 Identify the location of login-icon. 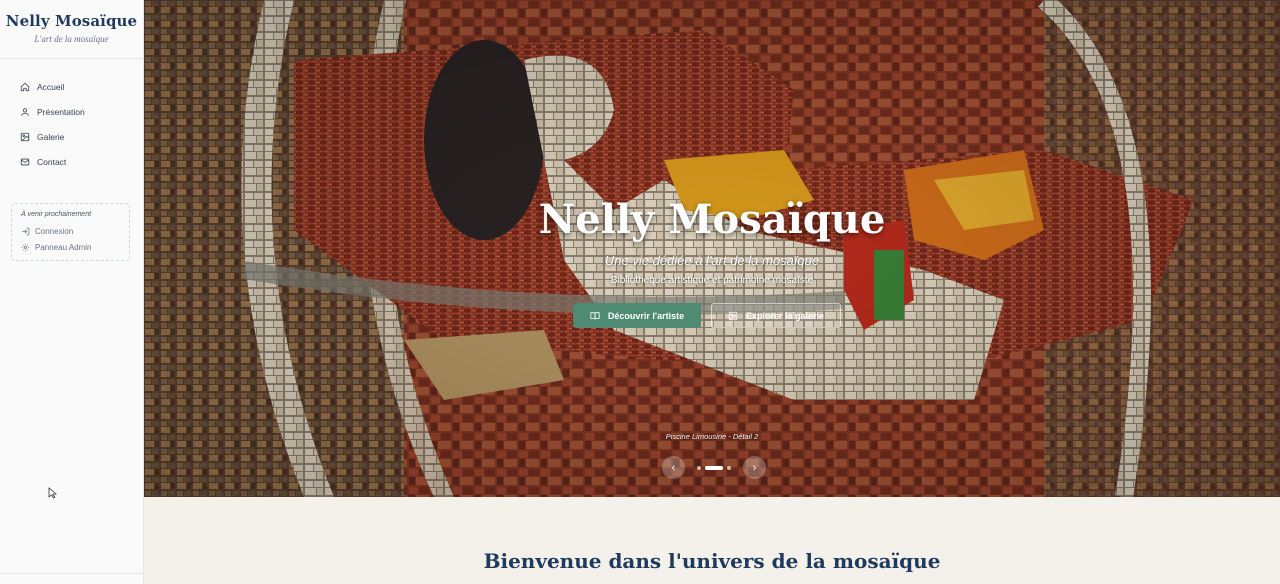
(26, 231).